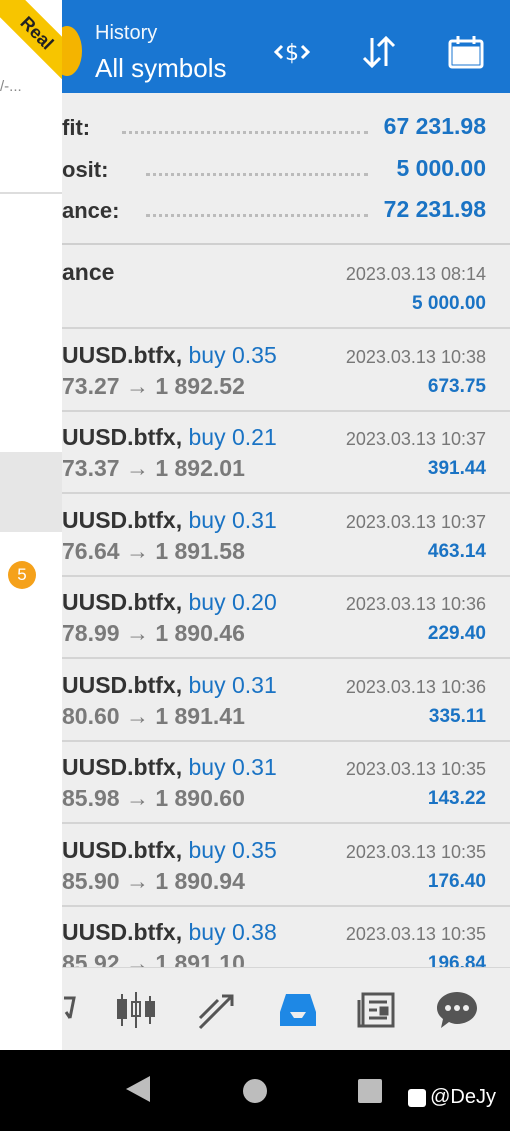 This screenshot has width=510, height=1131. What do you see at coordinates (286, 244) in the screenshot?
I see `summary-divider` at bounding box center [286, 244].